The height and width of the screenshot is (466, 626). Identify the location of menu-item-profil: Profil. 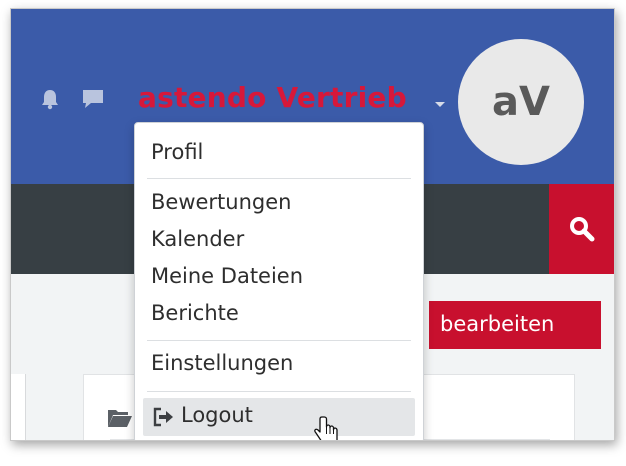
(177, 152).